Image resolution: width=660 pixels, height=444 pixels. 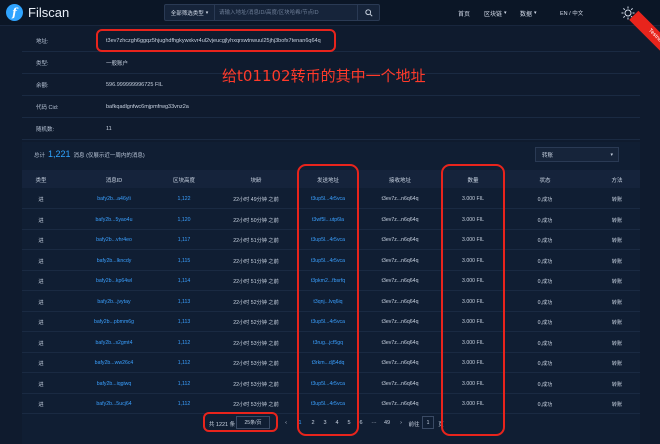 What do you see at coordinates (114, 181) in the screenshot?
I see `column-header-id: 消息ID` at bounding box center [114, 181].